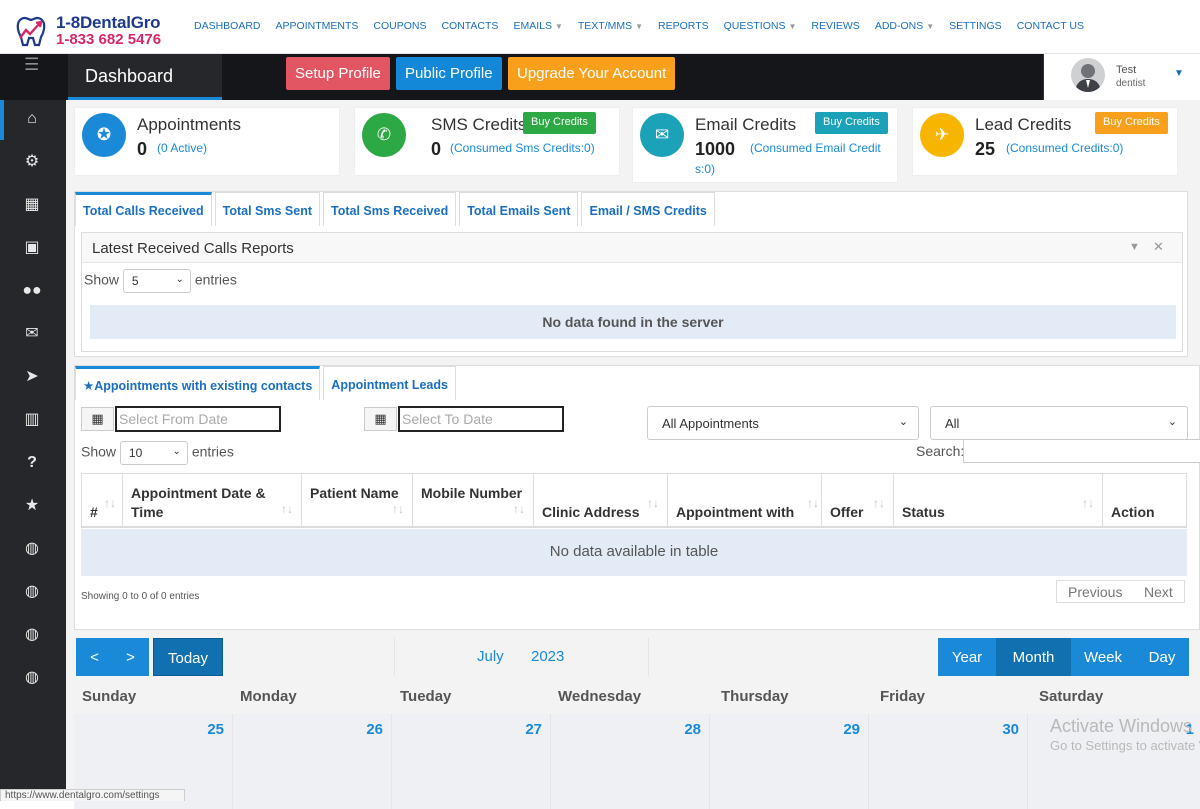 This screenshot has height=809, width=1200. I want to click on menu-item-questions: QUESTIONS ▼, so click(760, 26).